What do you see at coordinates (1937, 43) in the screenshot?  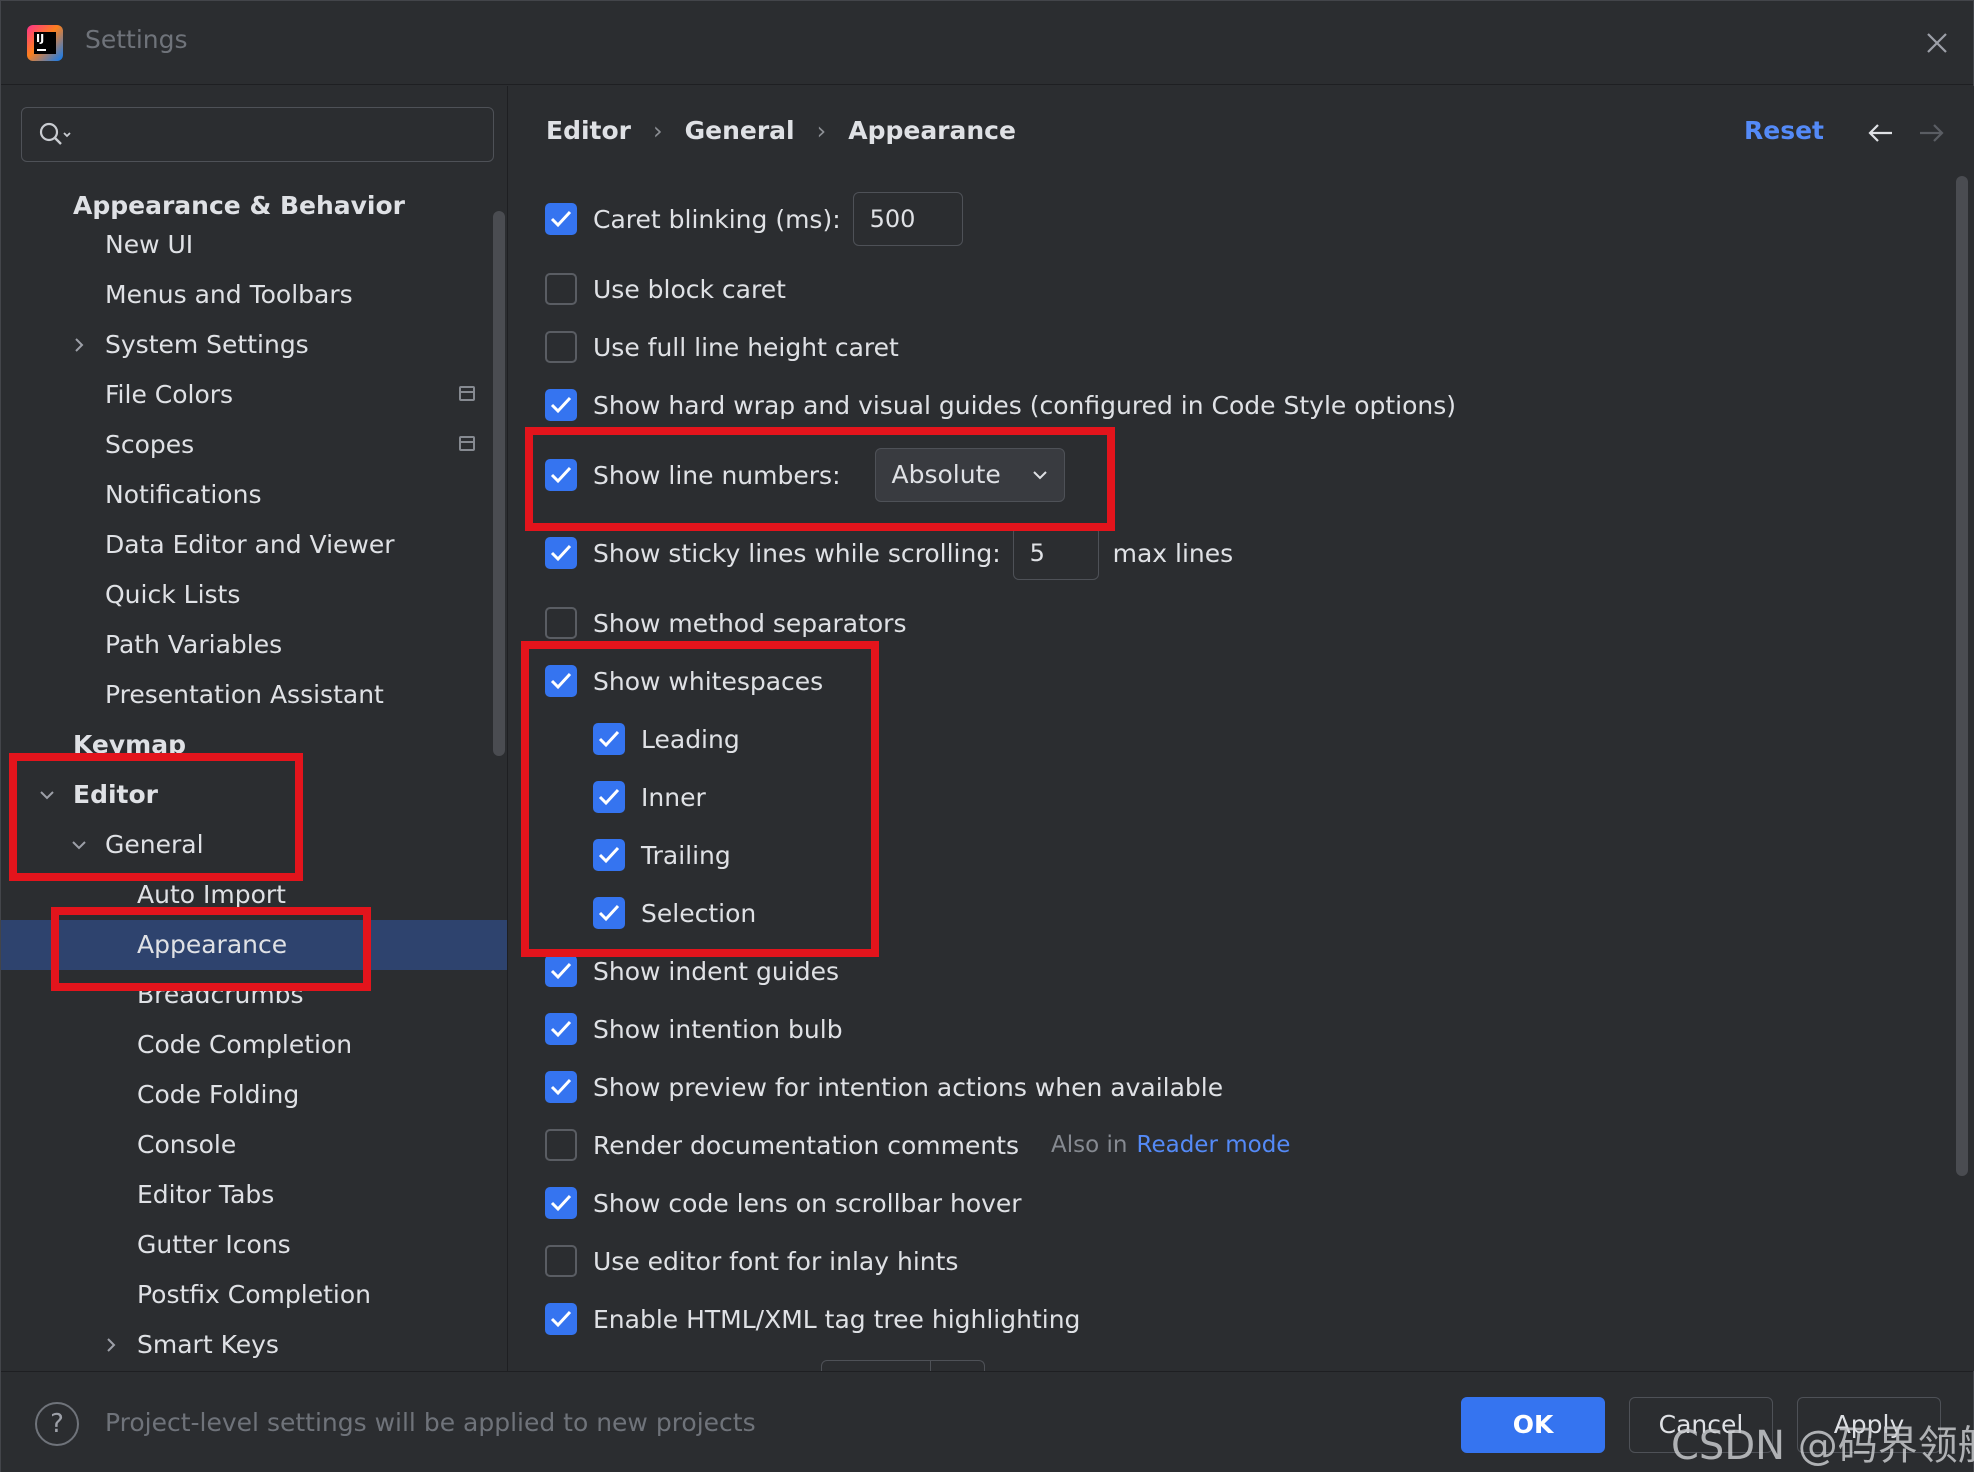 I see `close-icon` at bounding box center [1937, 43].